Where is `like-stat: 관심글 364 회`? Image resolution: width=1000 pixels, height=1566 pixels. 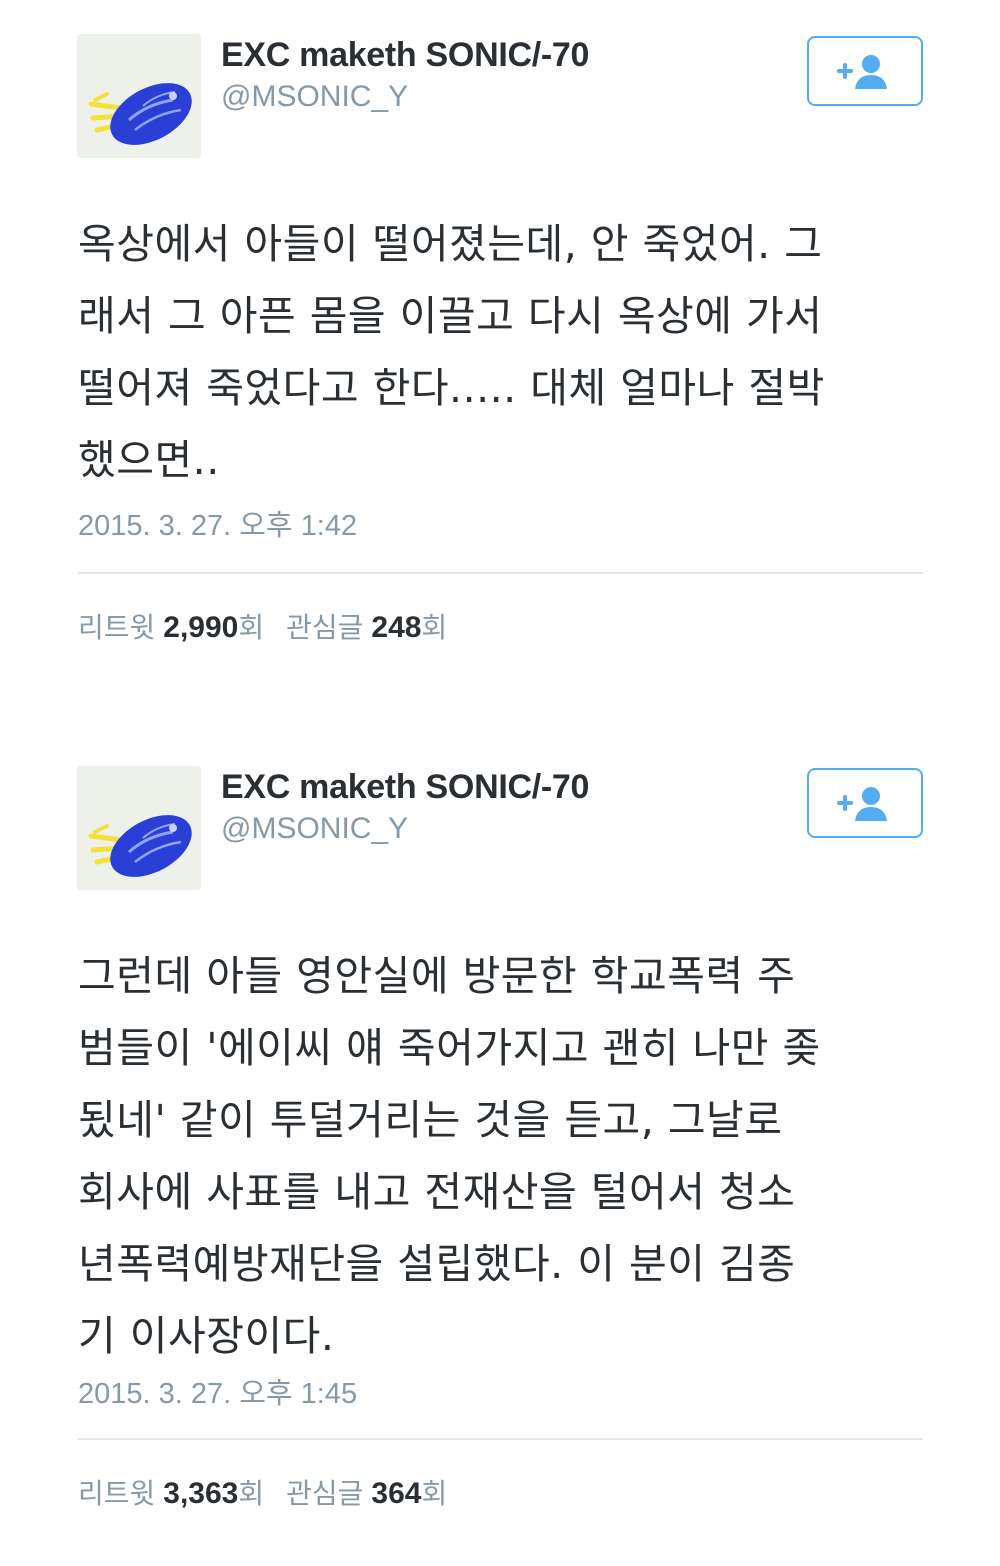
like-stat: 관심글 364 회 is located at coordinates (366, 1492).